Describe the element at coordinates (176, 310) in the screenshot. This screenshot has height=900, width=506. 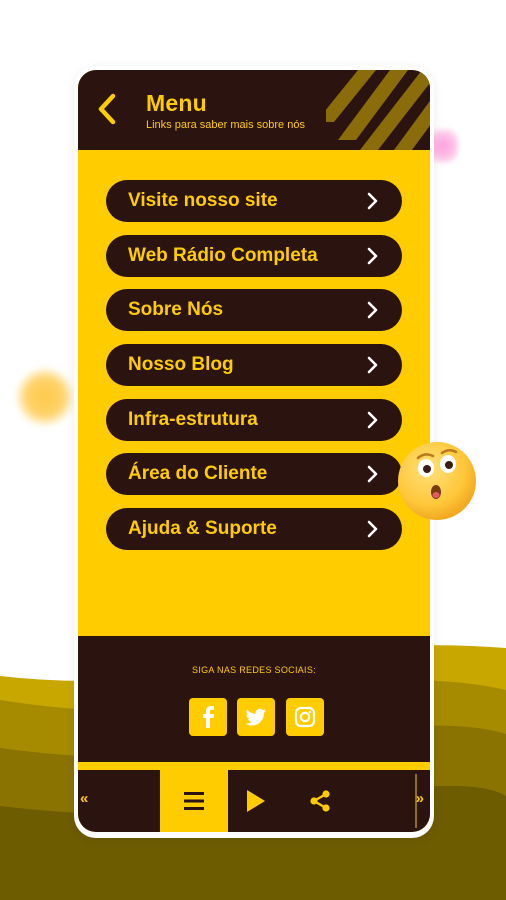
I see `menu-item-label: Sobre Nós` at that location.